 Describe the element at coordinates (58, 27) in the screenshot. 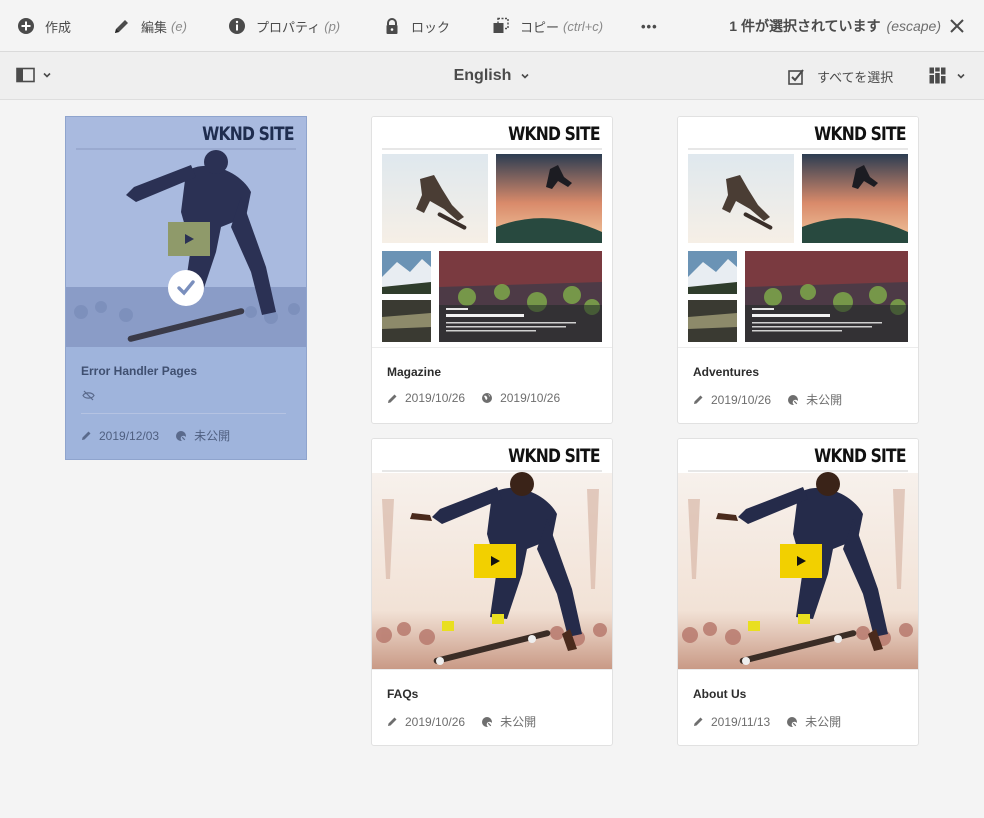

I see `create-label: 作成` at that location.